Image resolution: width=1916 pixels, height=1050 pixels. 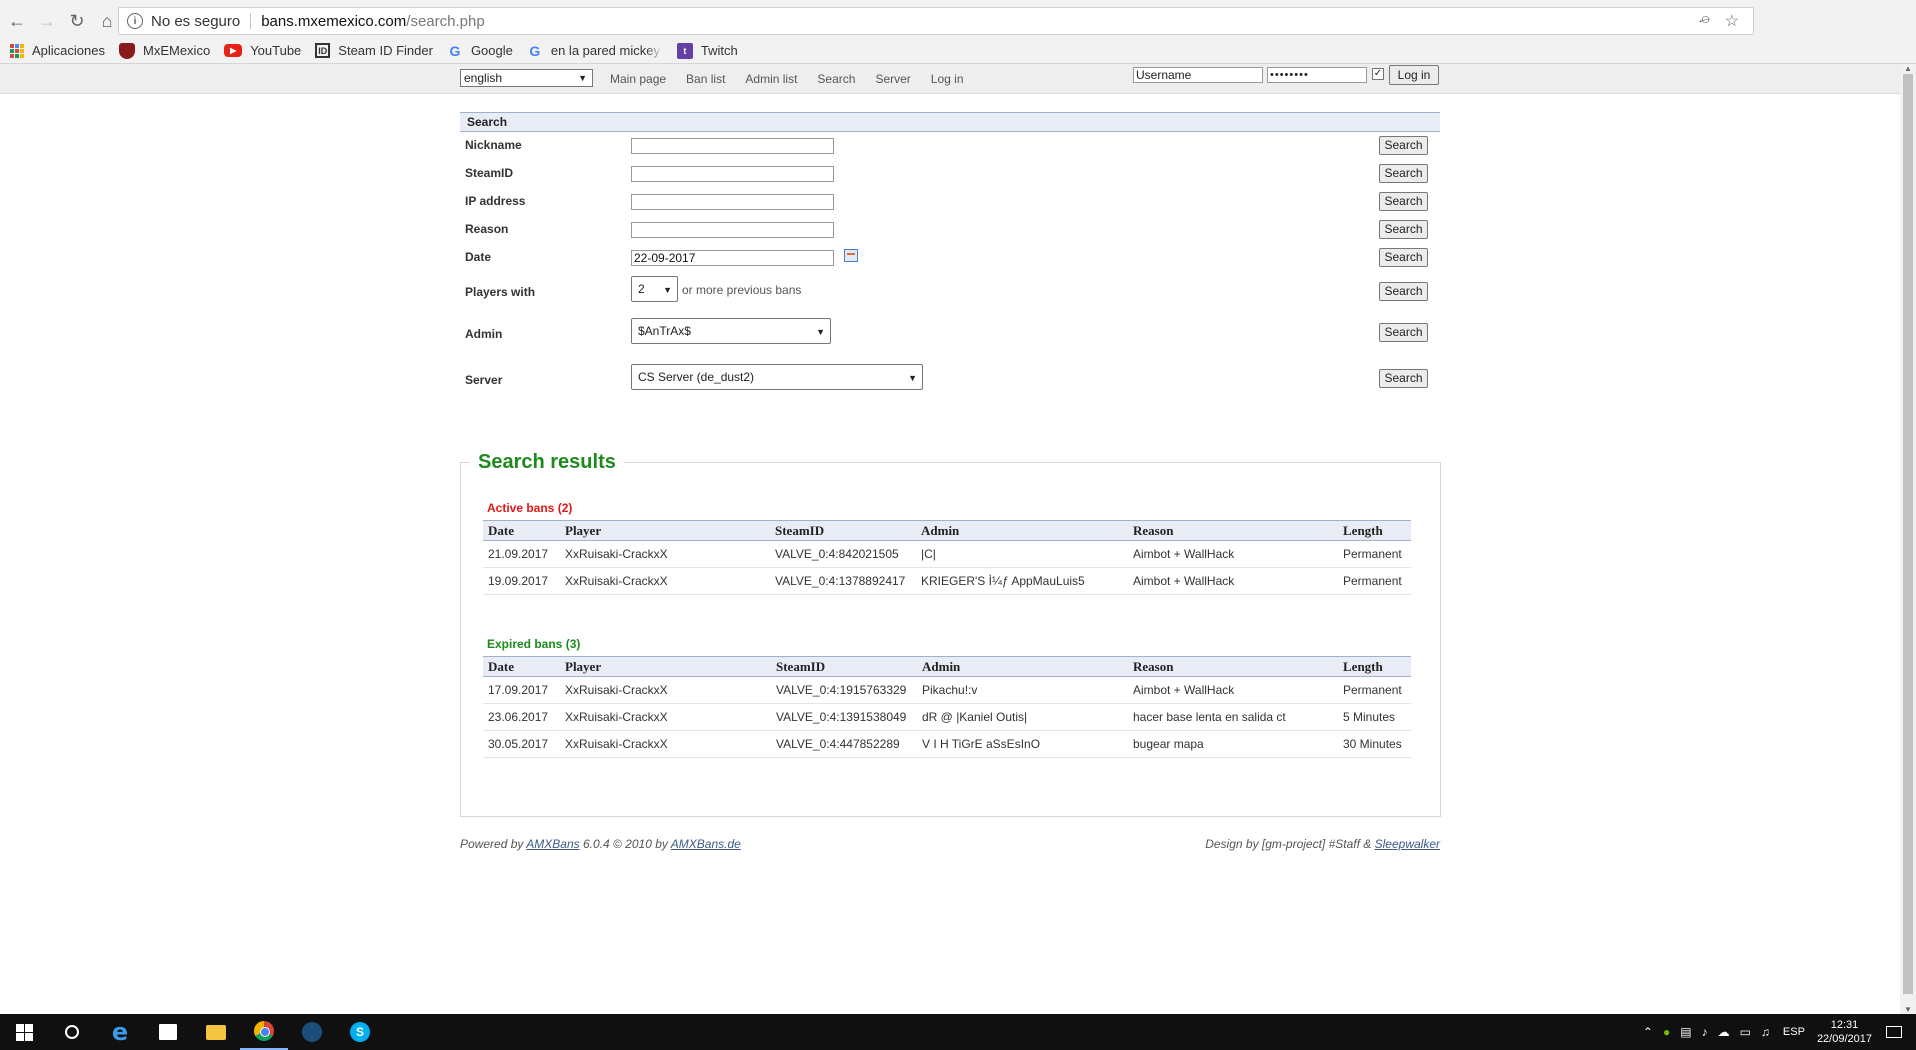 What do you see at coordinates (594, 50) in the screenshot?
I see `bookmark-mickey: G en la pared mickey de` at bounding box center [594, 50].